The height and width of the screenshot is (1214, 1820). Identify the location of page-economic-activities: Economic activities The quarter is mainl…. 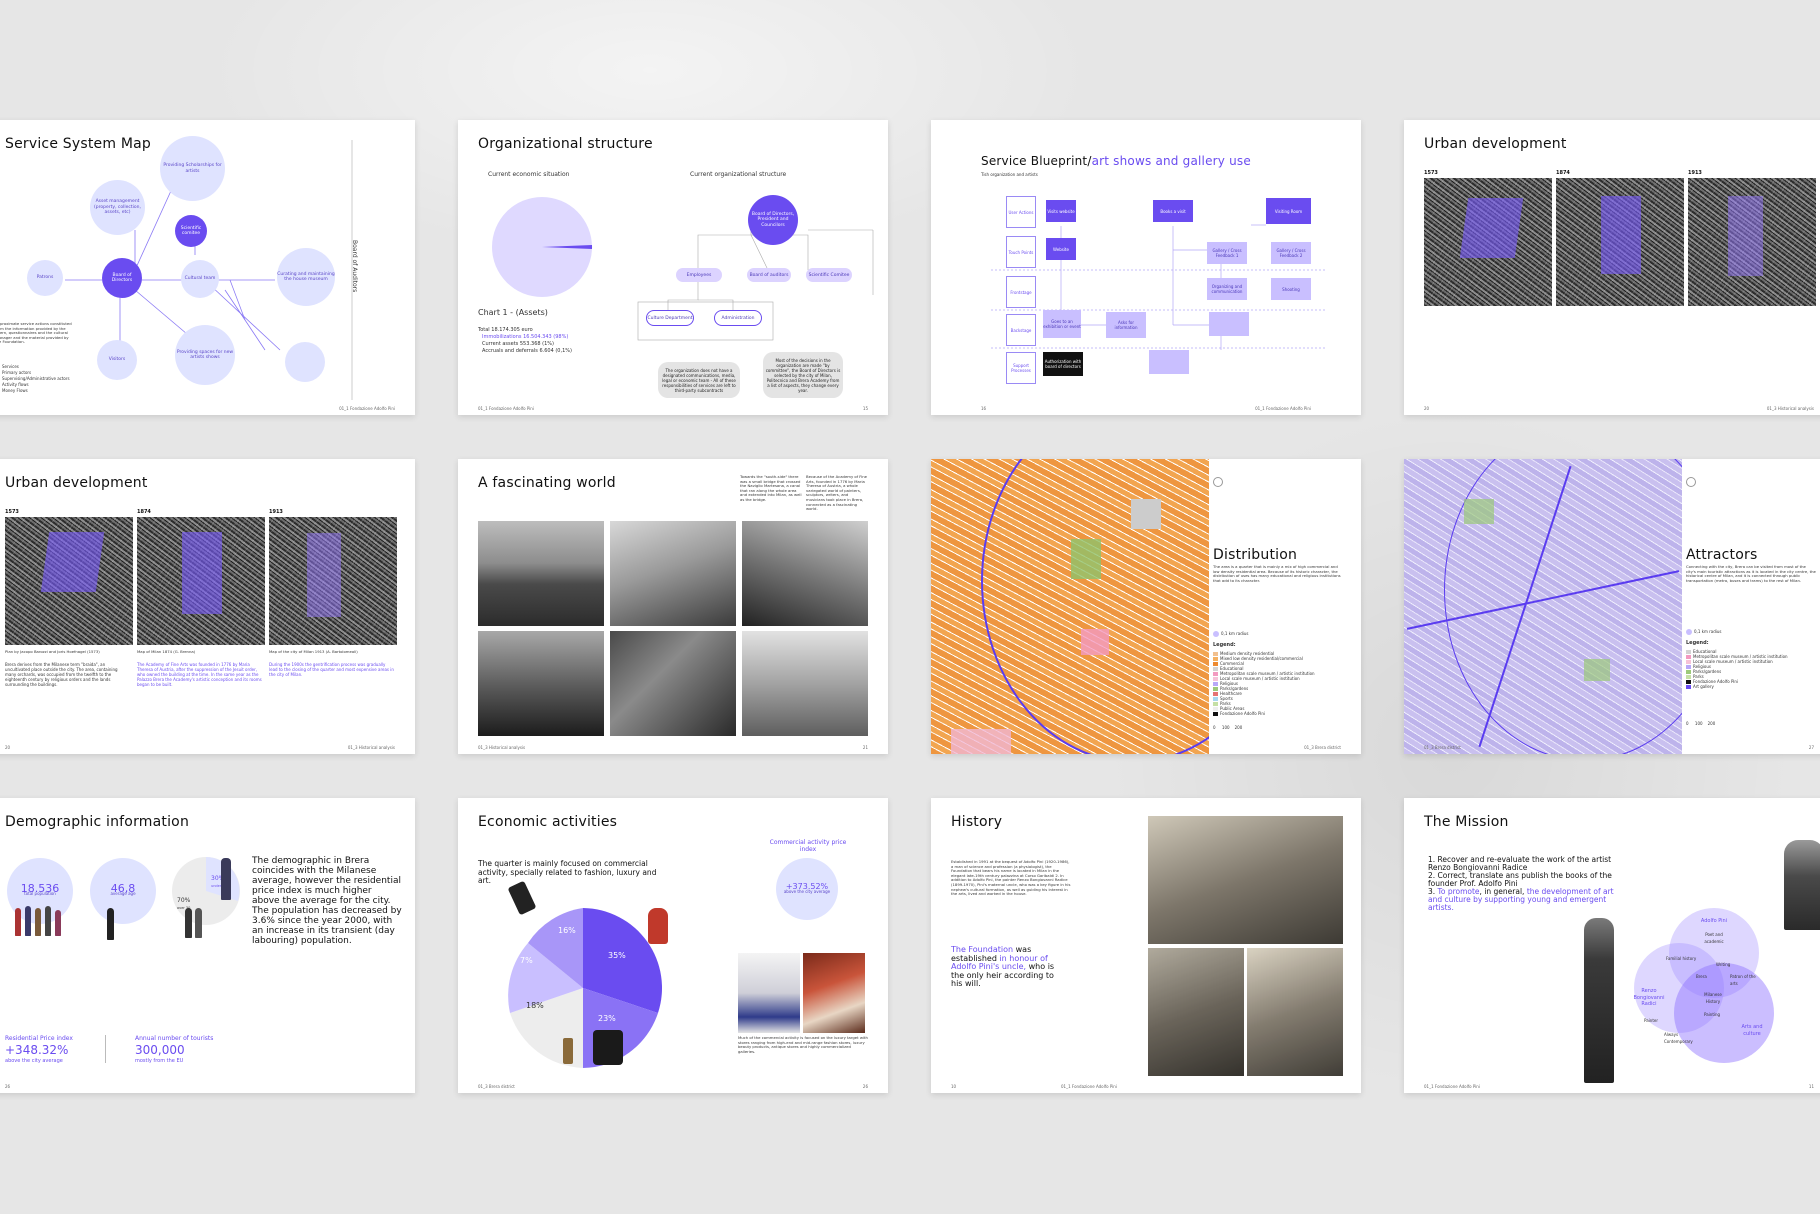
(673, 945).